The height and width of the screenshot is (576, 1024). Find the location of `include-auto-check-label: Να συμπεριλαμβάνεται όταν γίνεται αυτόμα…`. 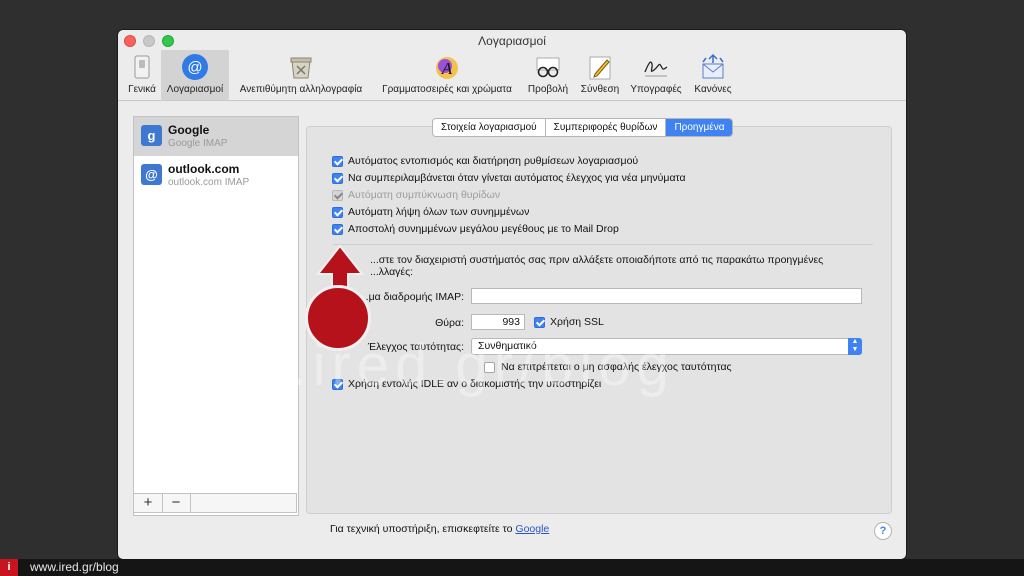

include-auto-check-label: Να συμπεριλαμβάνεται όταν γίνεται αυτόμα… is located at coordinates (517, 178).